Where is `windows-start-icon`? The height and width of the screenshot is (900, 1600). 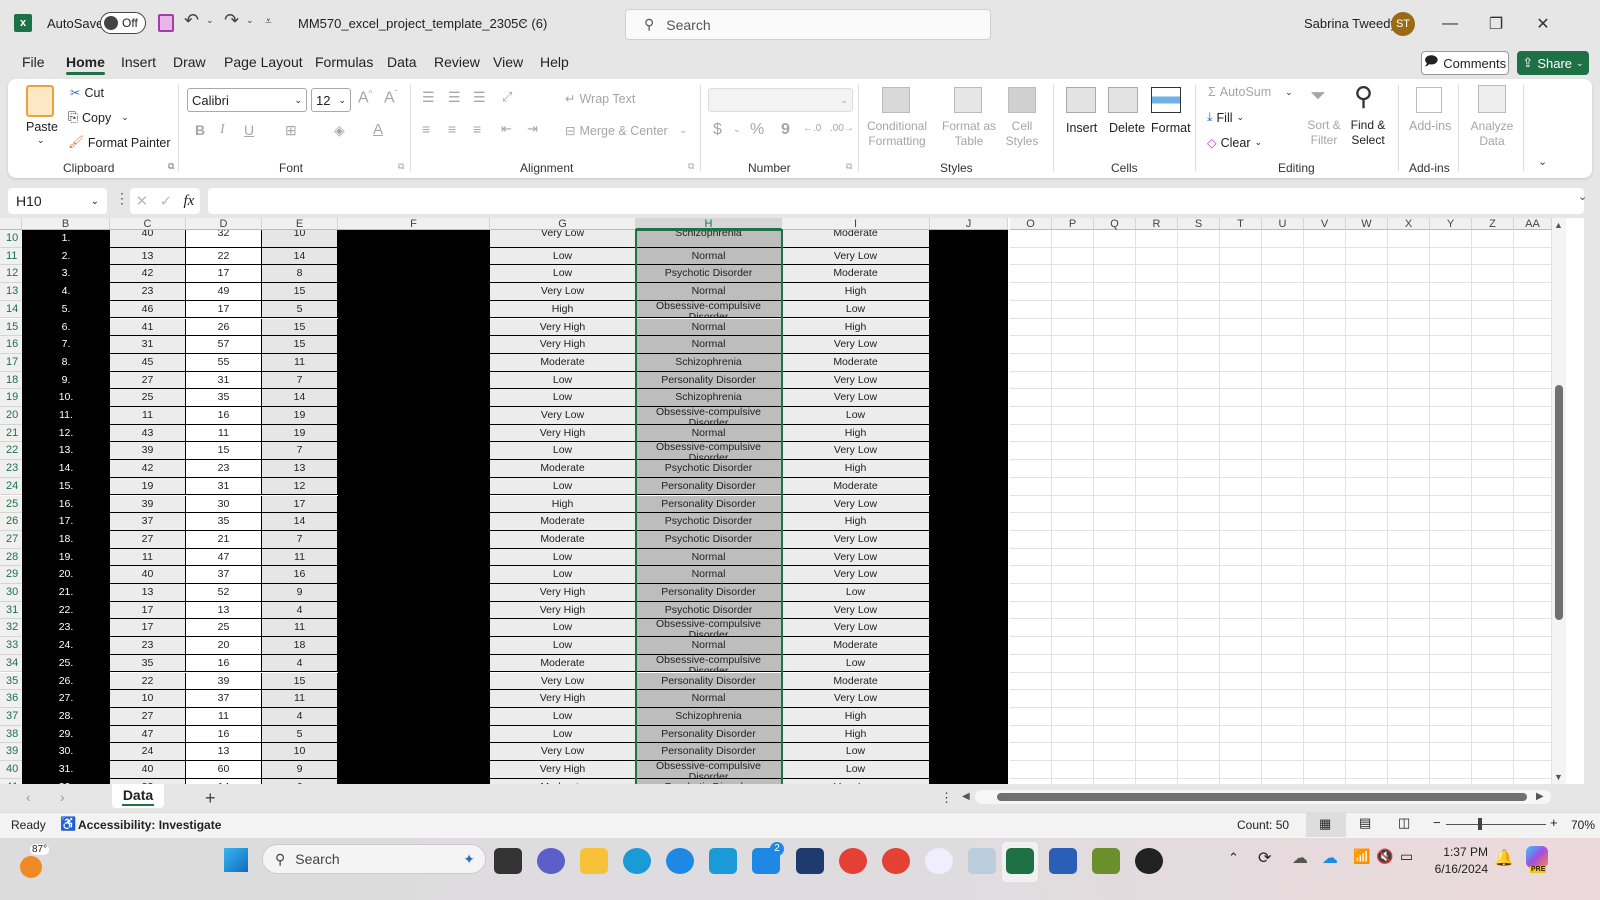
windows-start-icon is located at coordinates (236, 860).